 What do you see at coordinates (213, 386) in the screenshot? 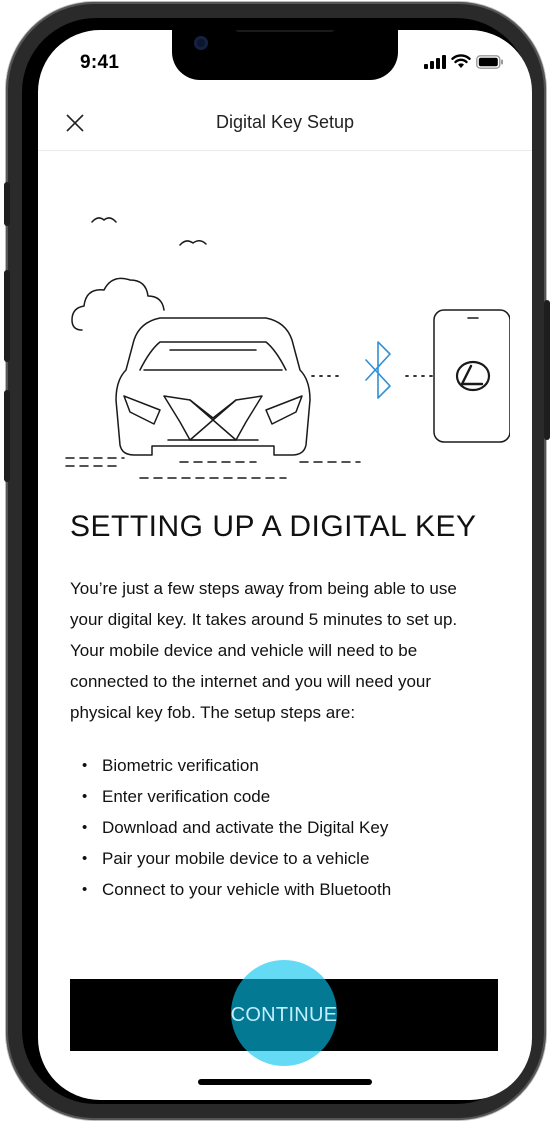
I see `car-illustration` at bounding box center [213, 386].